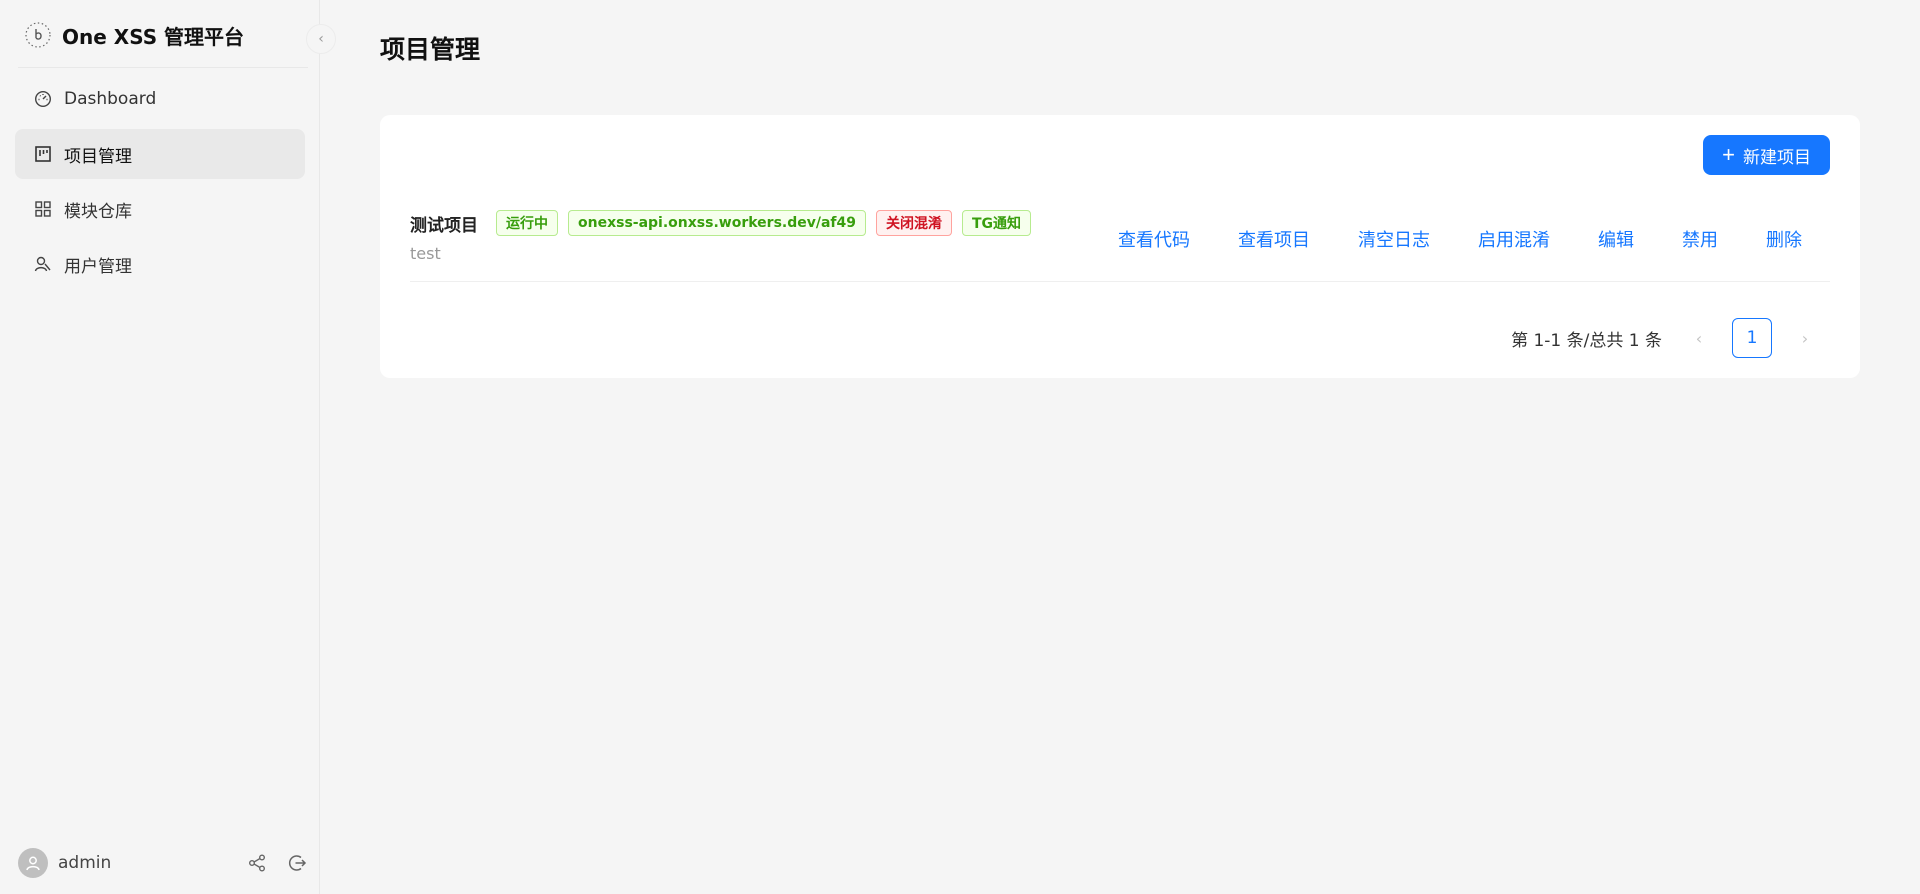 Image resolution: width=1920 pixels, height=894 pixels. Describe the element at coordinates (43, 154) in the screenshot. I see `project-icon` at that location.